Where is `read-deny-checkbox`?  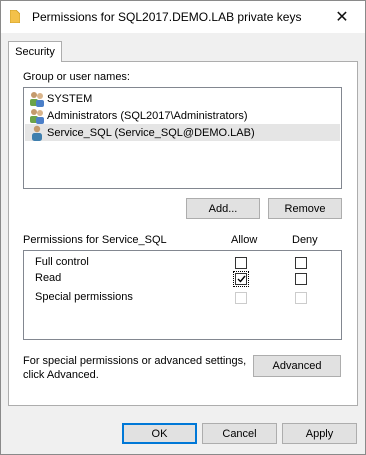 read-deny-checkbox is located at coordinates (301, 279).